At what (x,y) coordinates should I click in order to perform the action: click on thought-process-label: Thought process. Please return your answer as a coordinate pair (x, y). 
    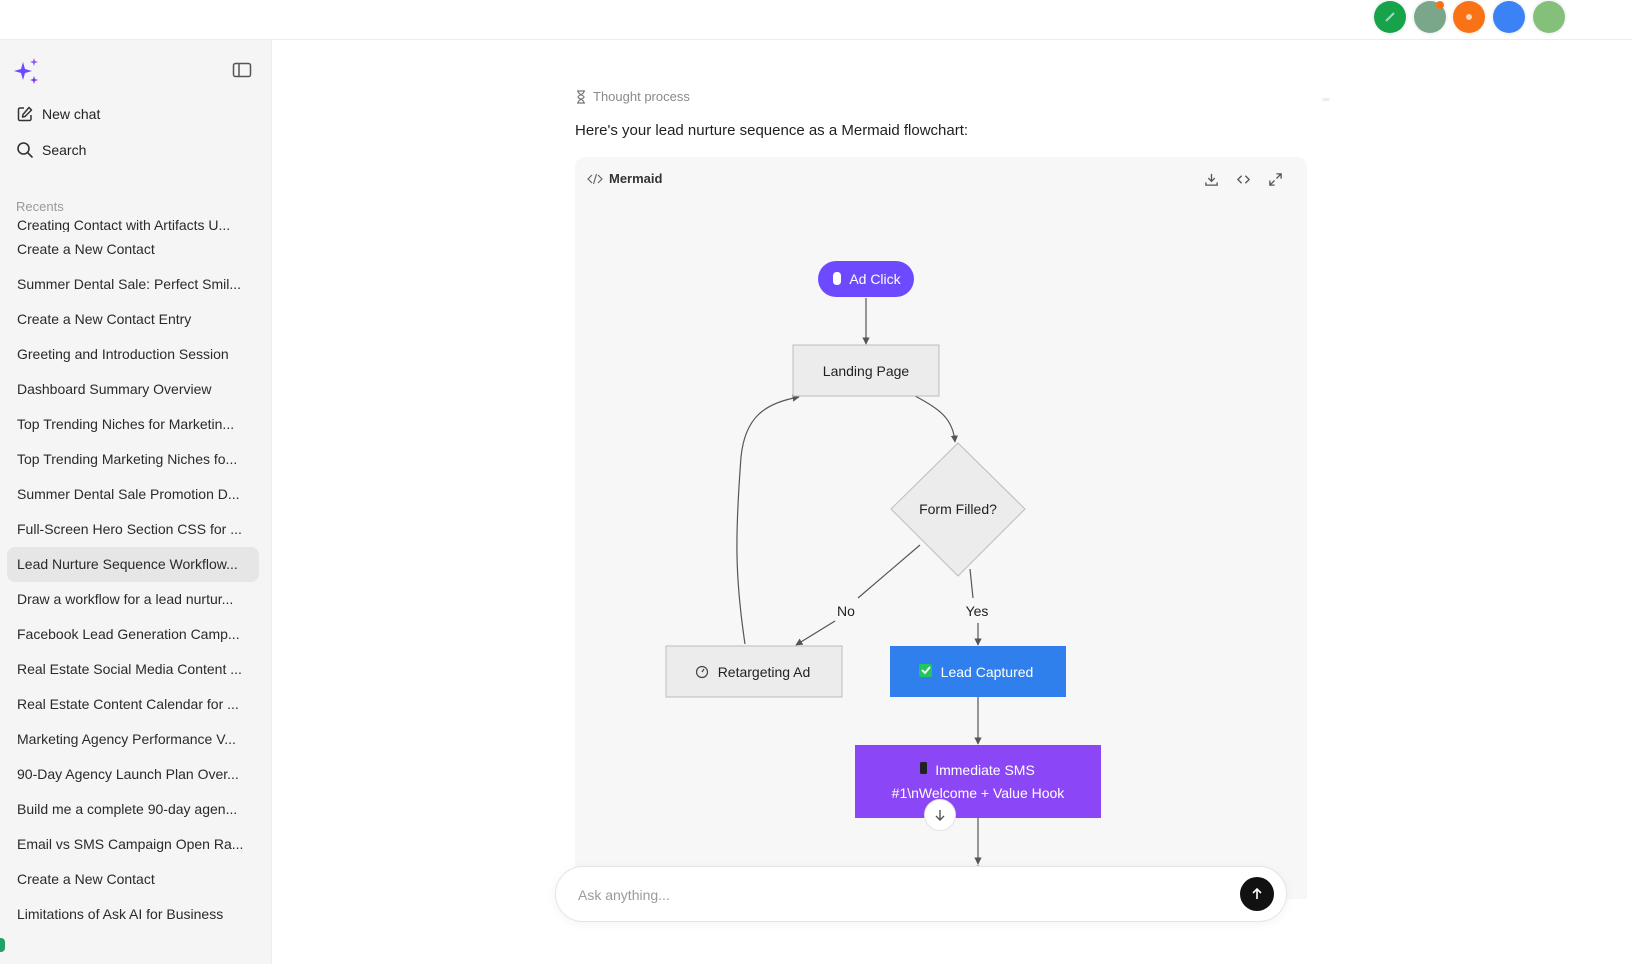
    Looking at the image, I should click on (641, 96).